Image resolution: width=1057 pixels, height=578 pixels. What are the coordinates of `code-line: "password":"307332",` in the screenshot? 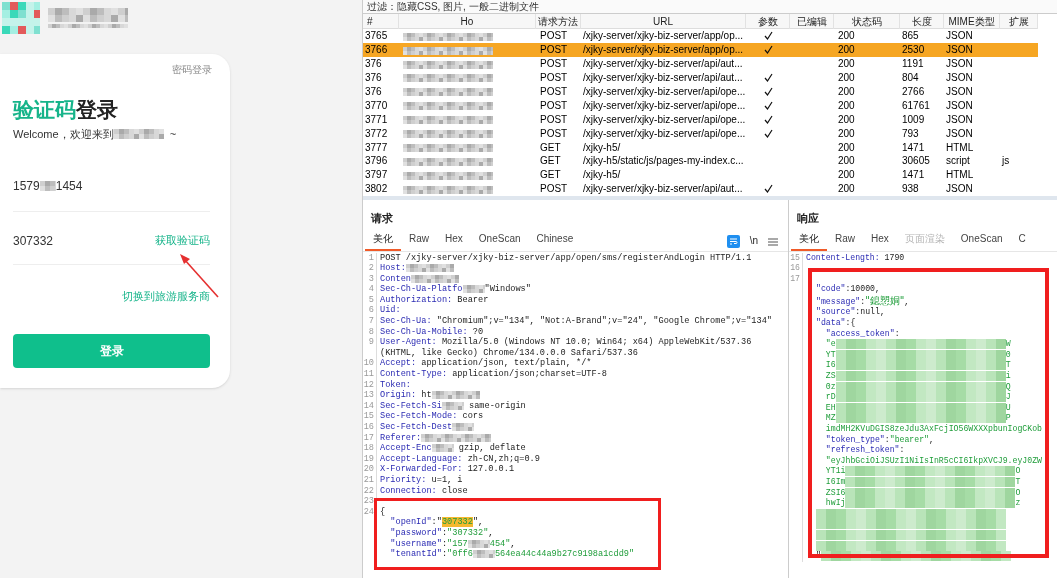 It's located at (441, 533).